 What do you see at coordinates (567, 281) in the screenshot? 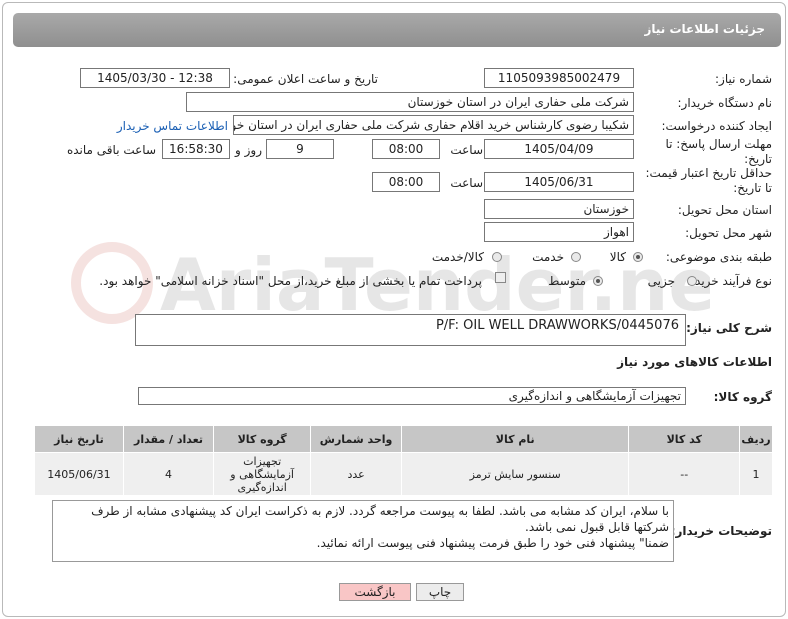
I see `process-option-medium: متوسط` at bounding box center [567, 281].